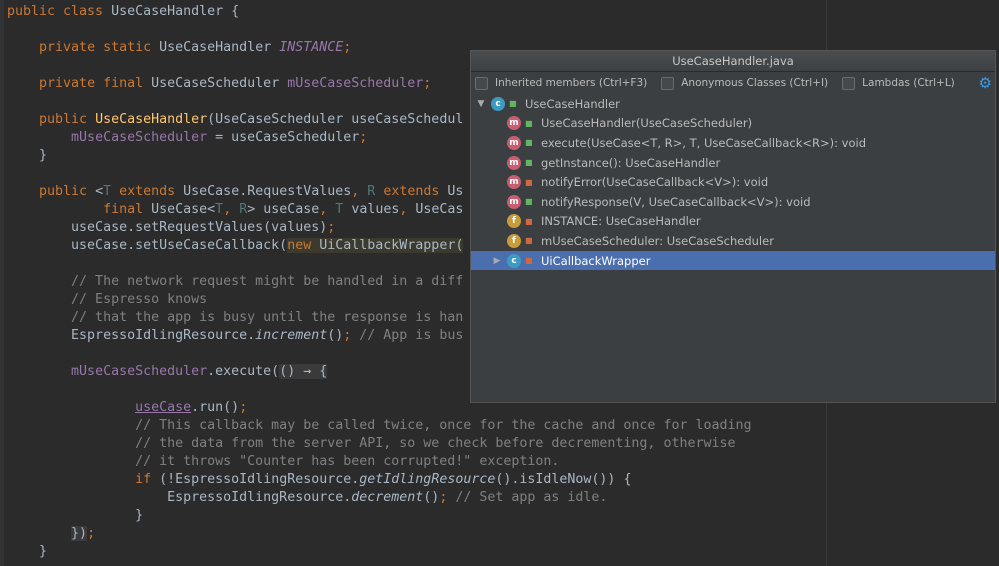  What do you see at coordinates (379, 534) in the screenshot?
I see `code-line: });` at bounding box center [379, 534].